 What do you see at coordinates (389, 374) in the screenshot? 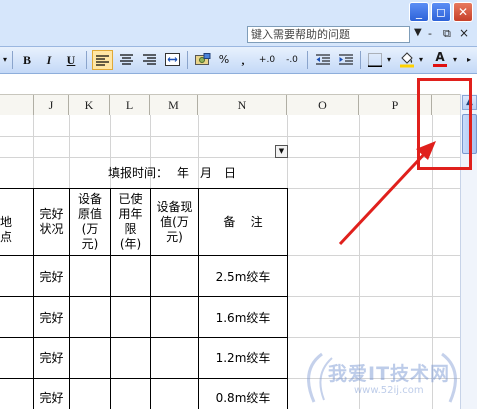
I see `watermark-text: 我爱IT技术网` at bounding box center [389, 374].